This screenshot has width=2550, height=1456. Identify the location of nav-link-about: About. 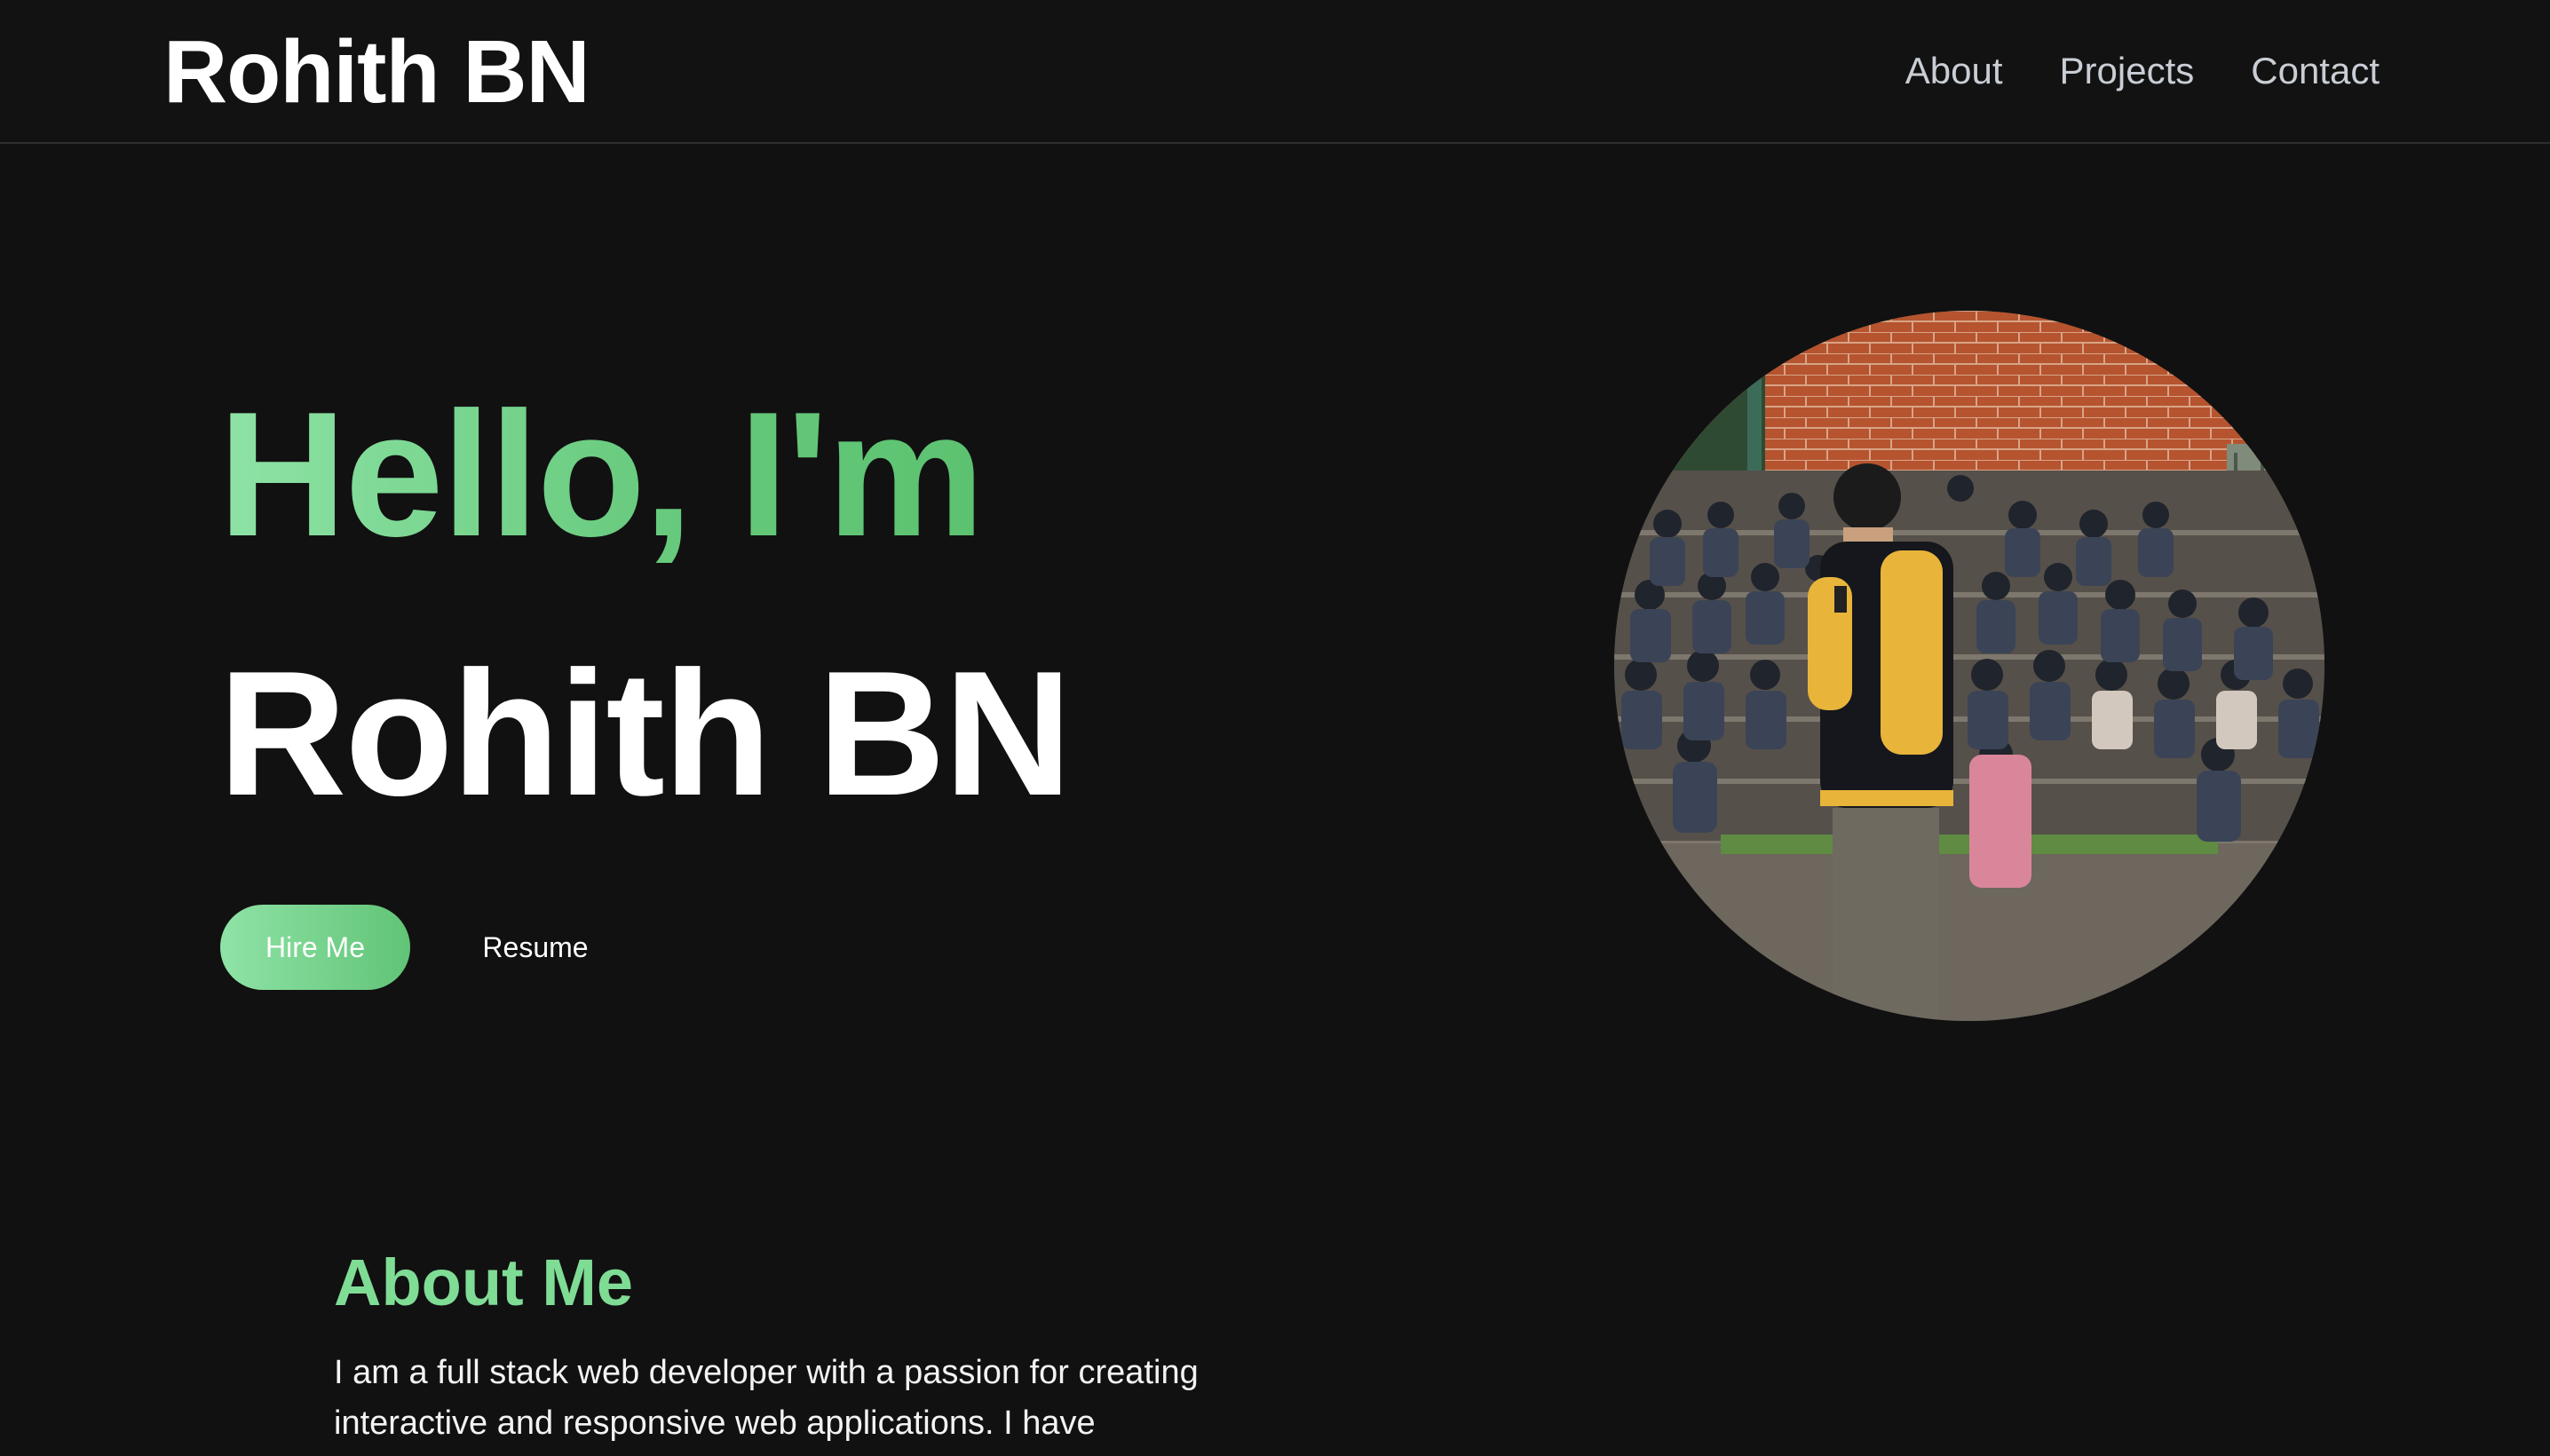
(1954, 71).